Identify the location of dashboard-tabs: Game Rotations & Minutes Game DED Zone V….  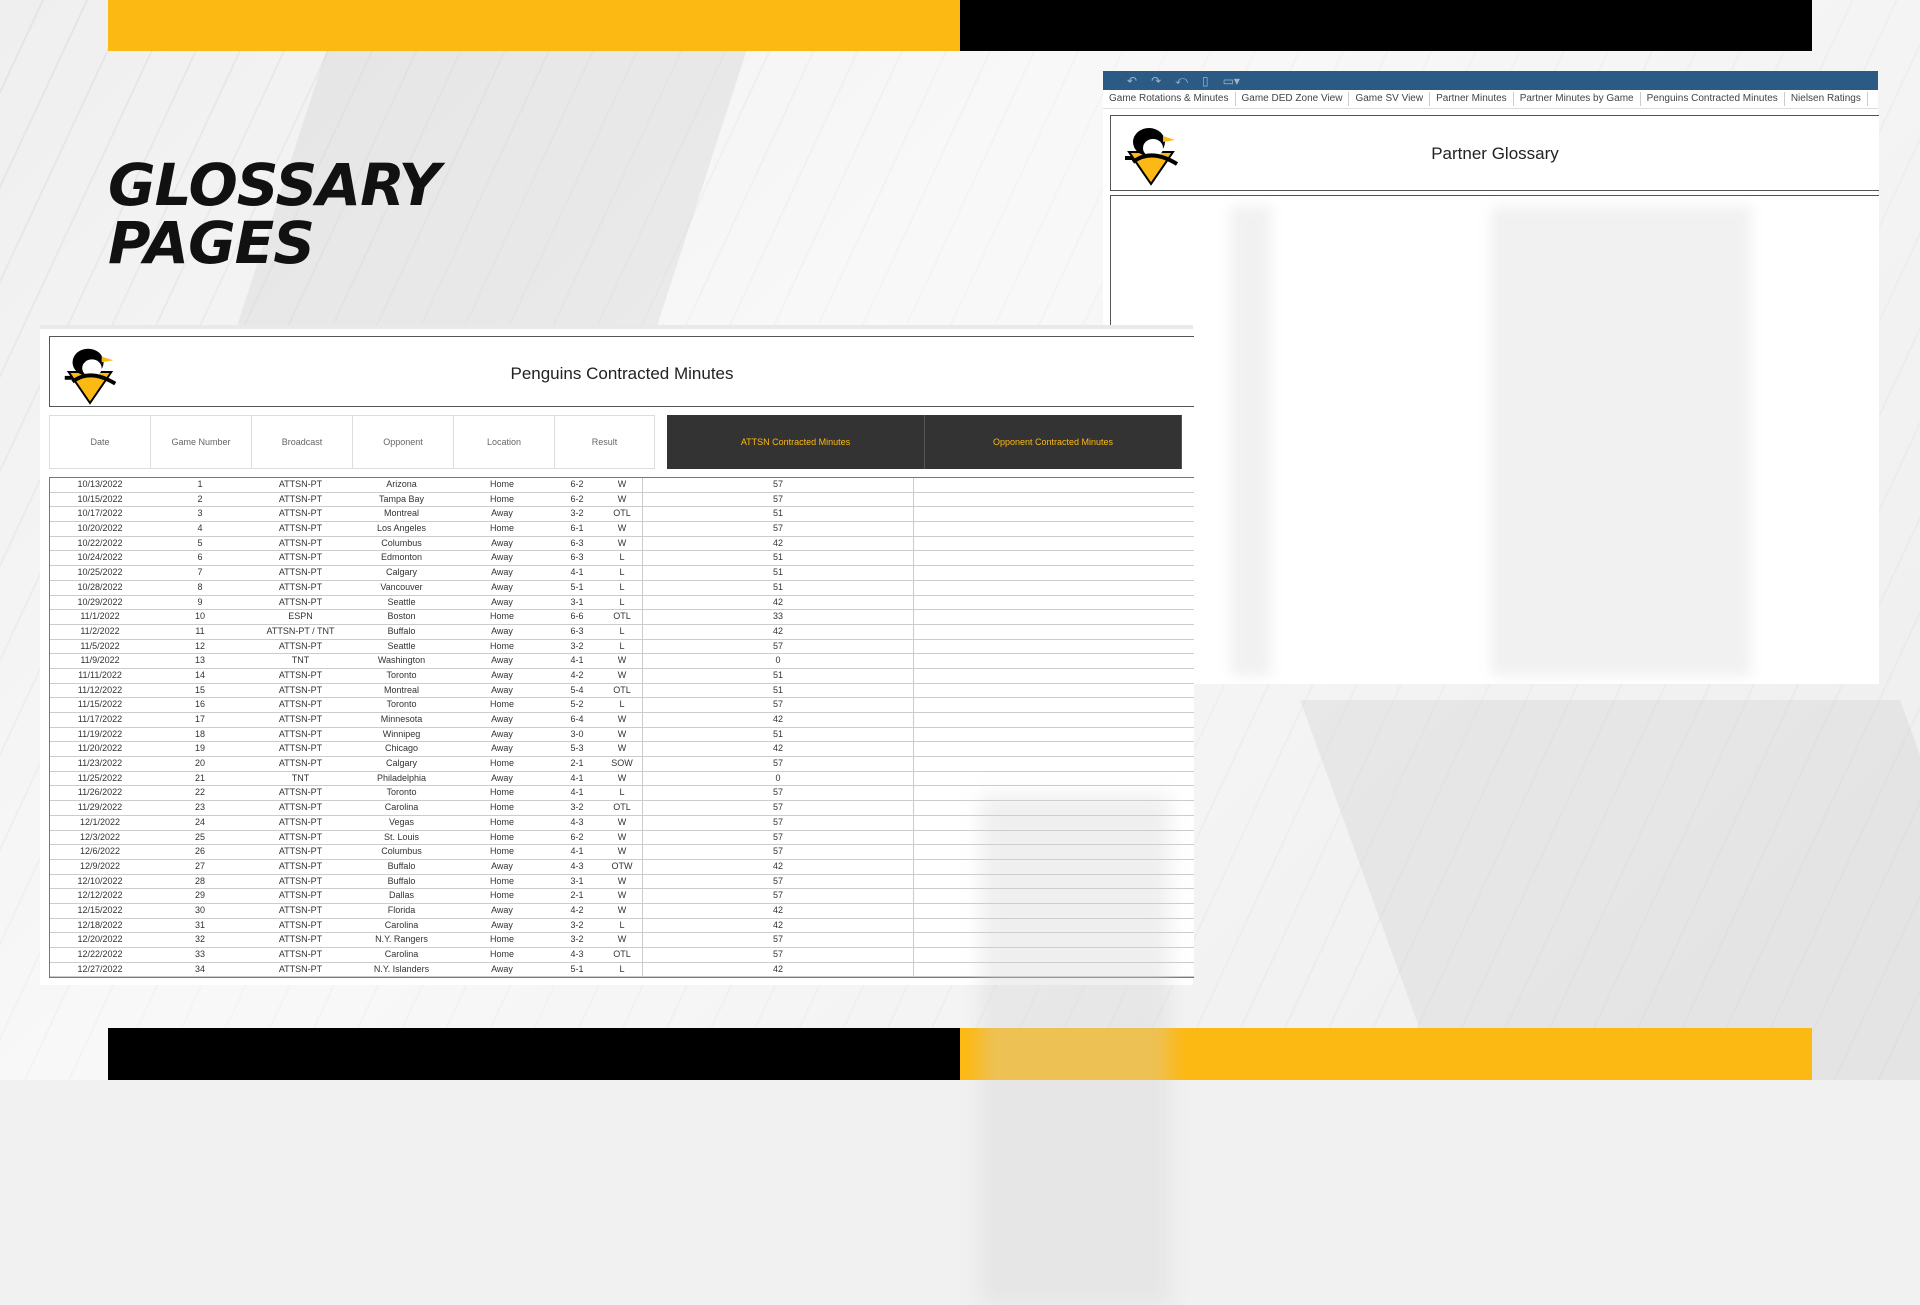
(1490, 99).